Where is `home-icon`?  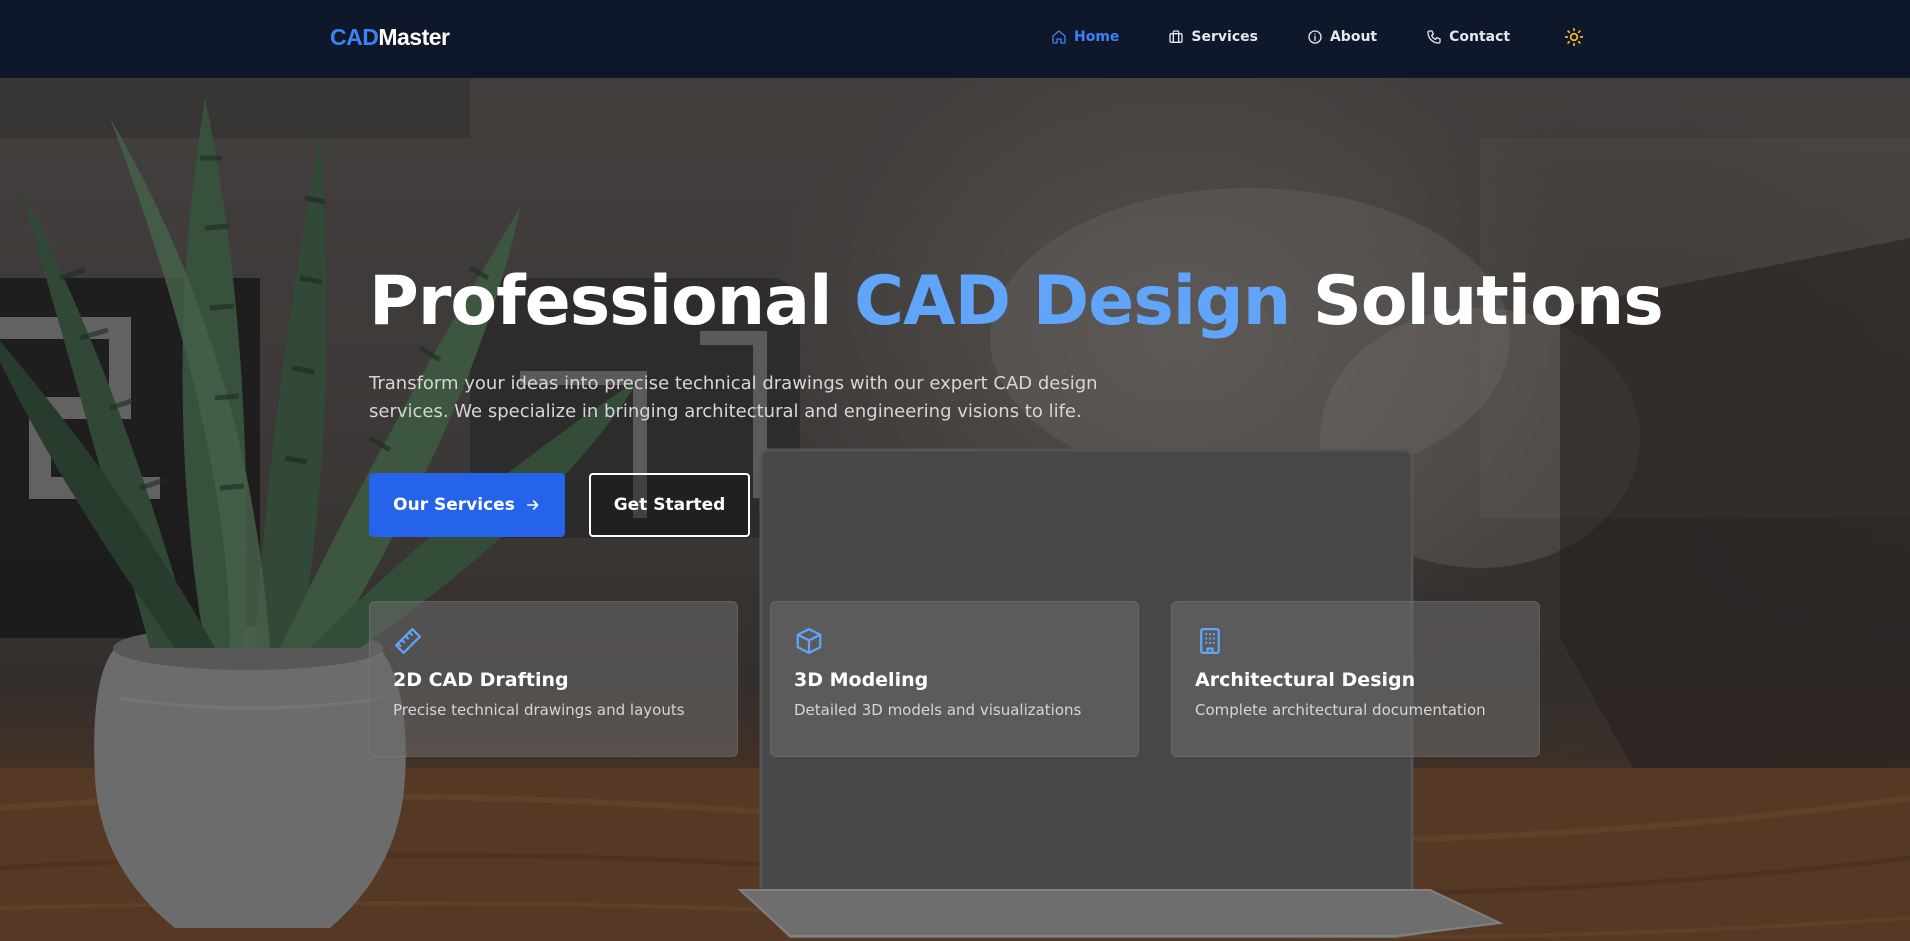
home-icon is located at coordinates (1059, 37).